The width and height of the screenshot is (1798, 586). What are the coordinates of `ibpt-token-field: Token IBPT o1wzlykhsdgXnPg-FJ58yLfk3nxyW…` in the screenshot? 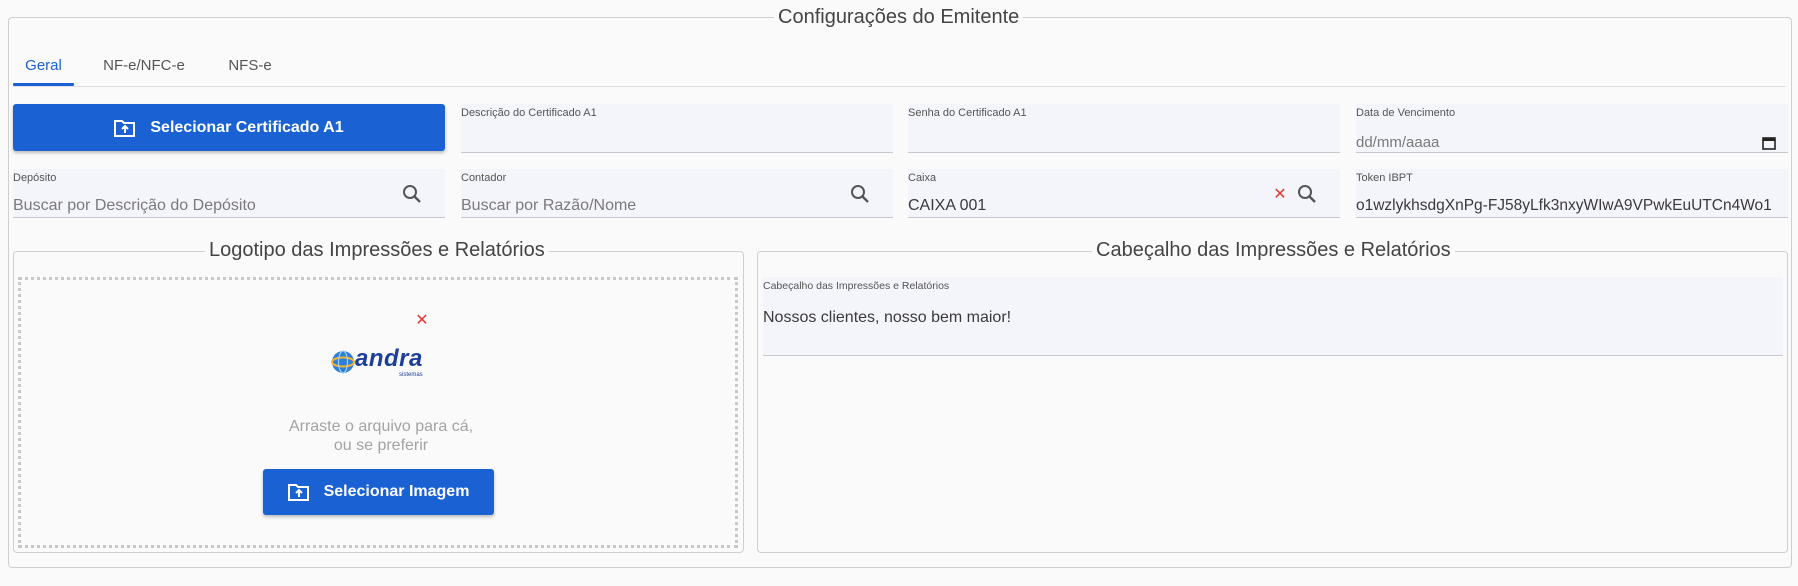 It's located at (1572, 193).